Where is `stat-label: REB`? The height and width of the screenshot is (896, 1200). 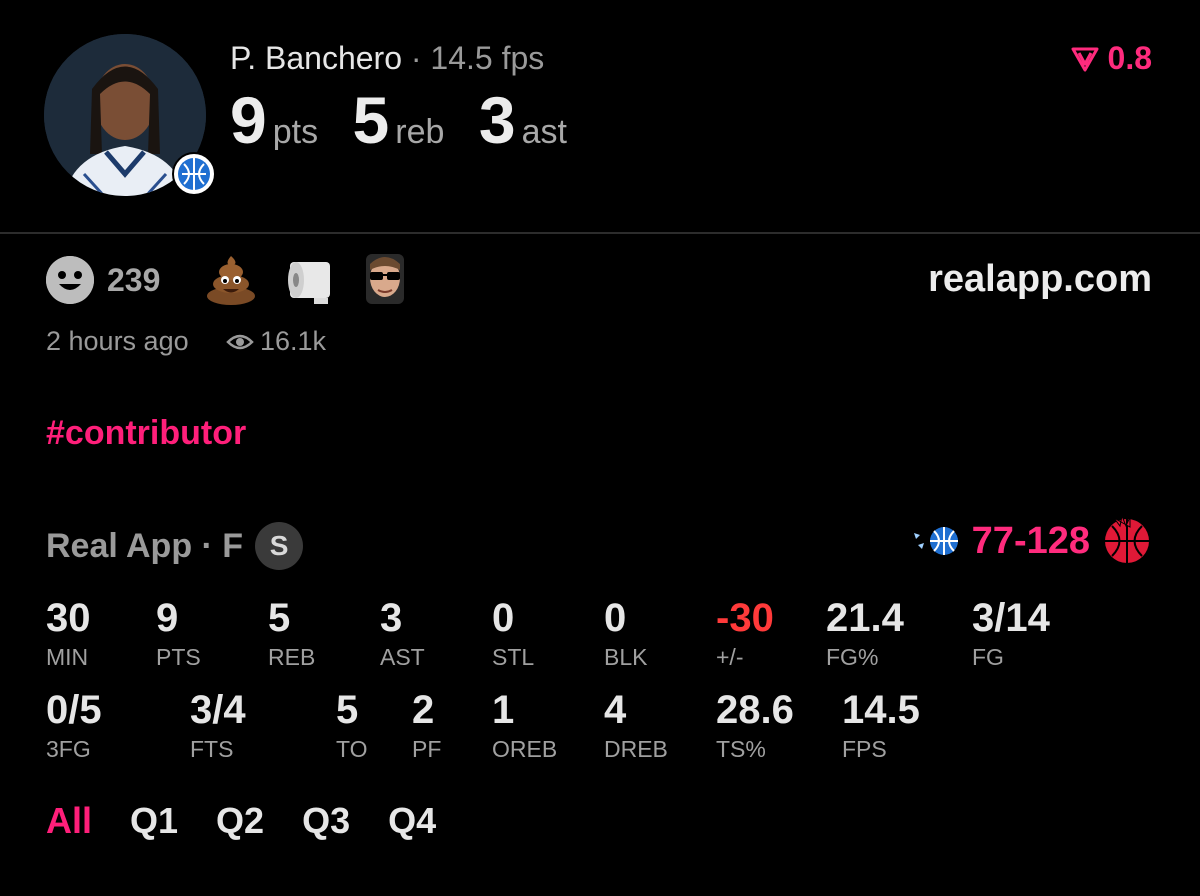 stat-label: REB is located at coordinates (292, 657).